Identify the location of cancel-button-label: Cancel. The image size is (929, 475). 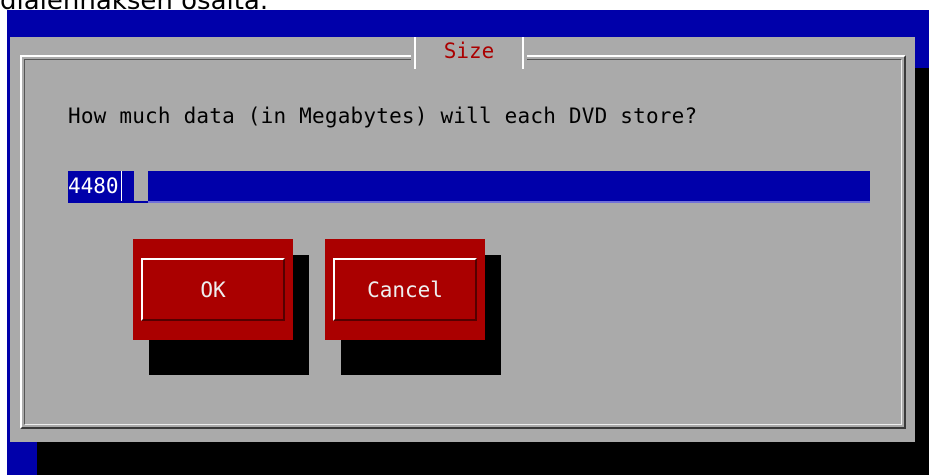
(405, 289).